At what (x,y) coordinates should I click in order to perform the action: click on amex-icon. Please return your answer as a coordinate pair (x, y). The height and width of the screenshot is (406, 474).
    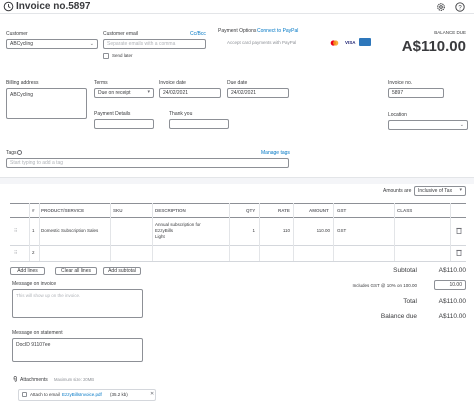
    Looking at the image, I should click on (365, 42).